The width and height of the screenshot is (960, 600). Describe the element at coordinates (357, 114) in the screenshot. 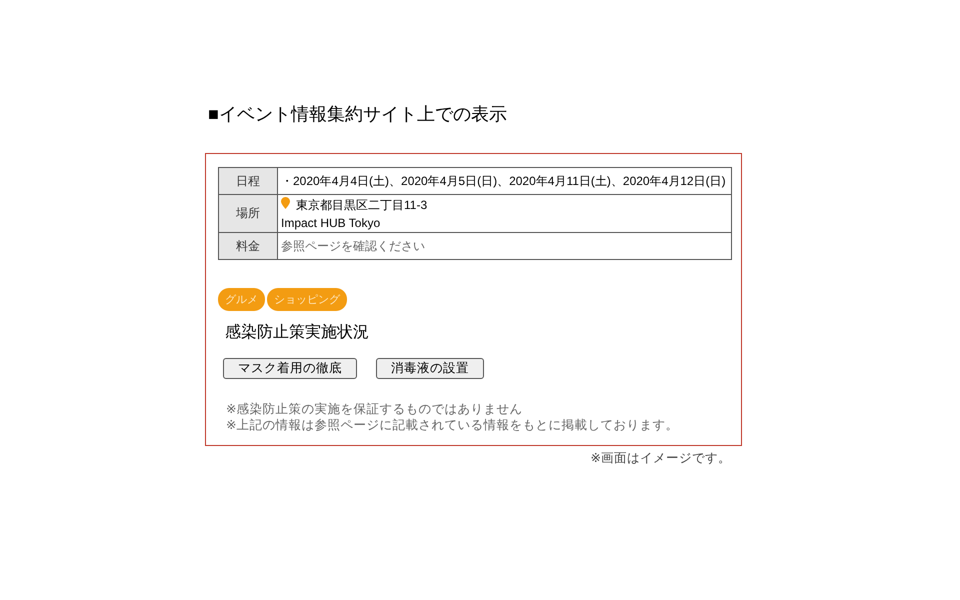

I see `page-heading: ■イベント情報集約サイト上での表示` at that location.